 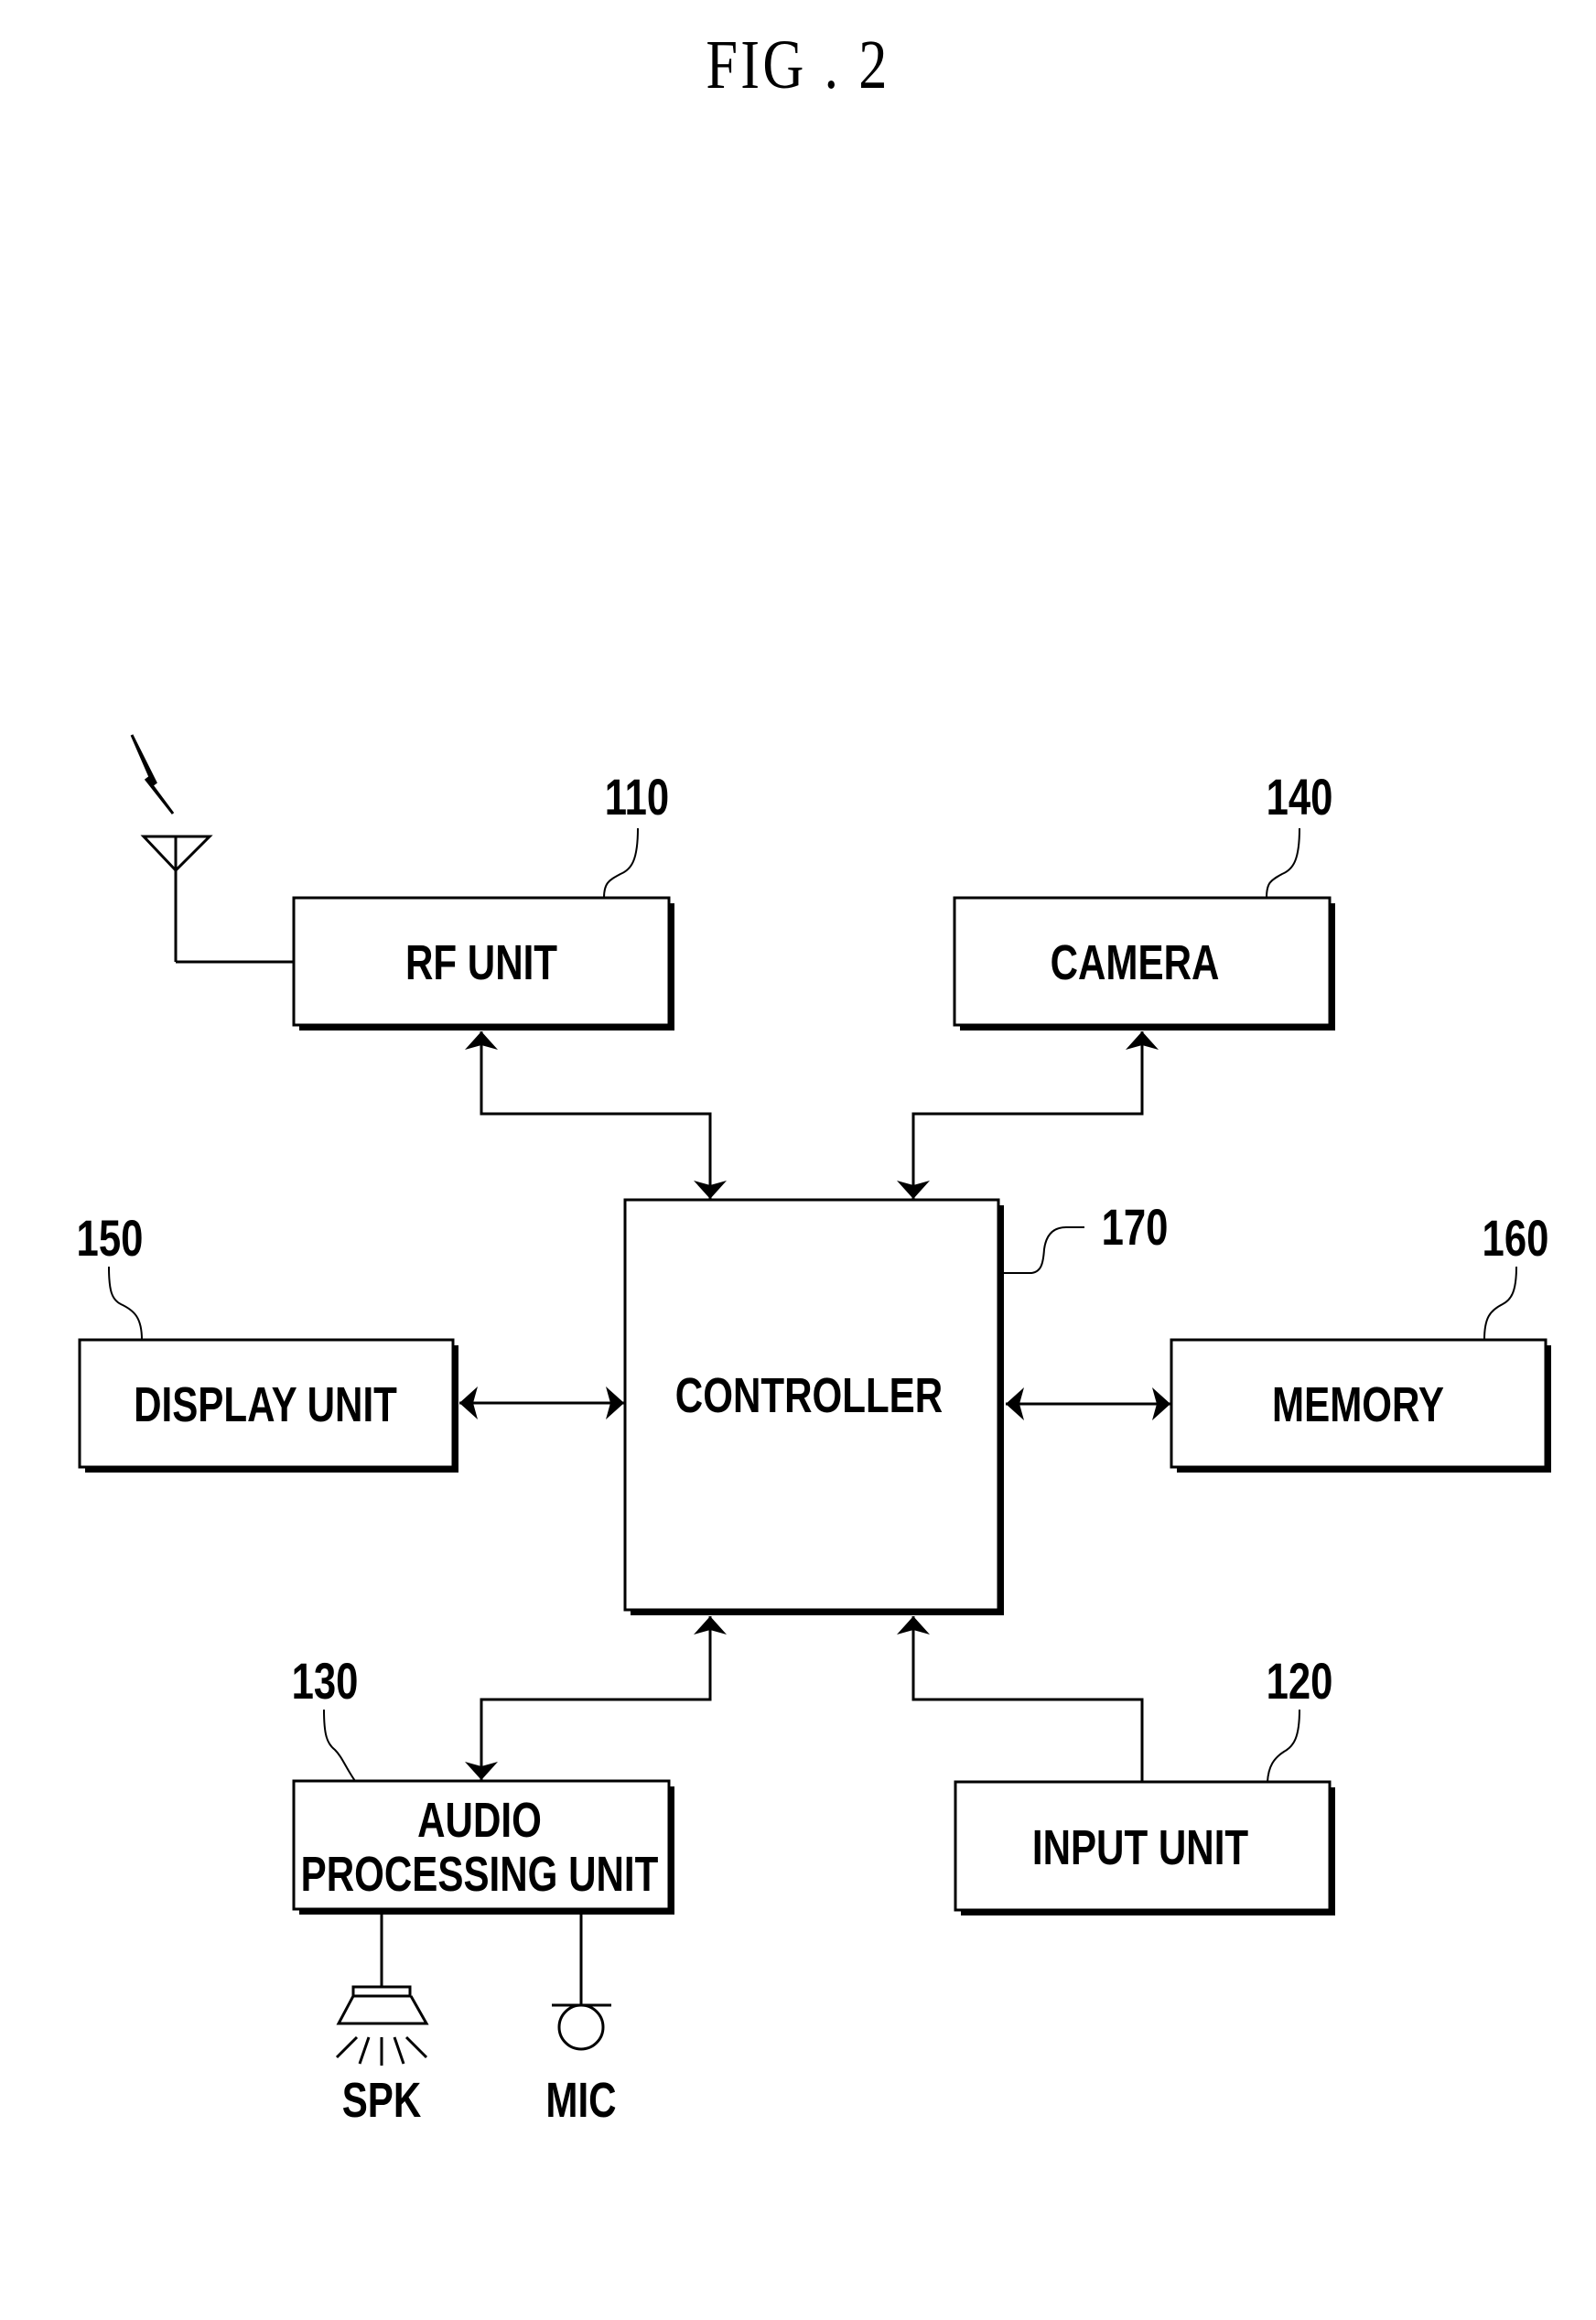 What do you see at coordinates (581, 1983) in the screenshot?
I see `microphone-icon` at bounding box center [581, 1983].